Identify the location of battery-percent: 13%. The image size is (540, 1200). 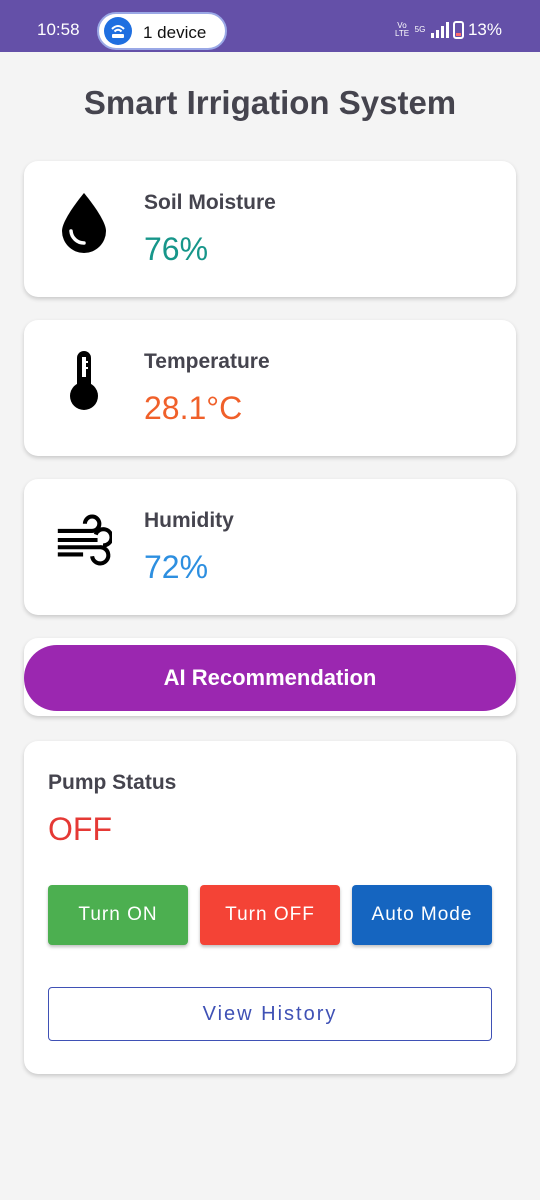
(484, 29).